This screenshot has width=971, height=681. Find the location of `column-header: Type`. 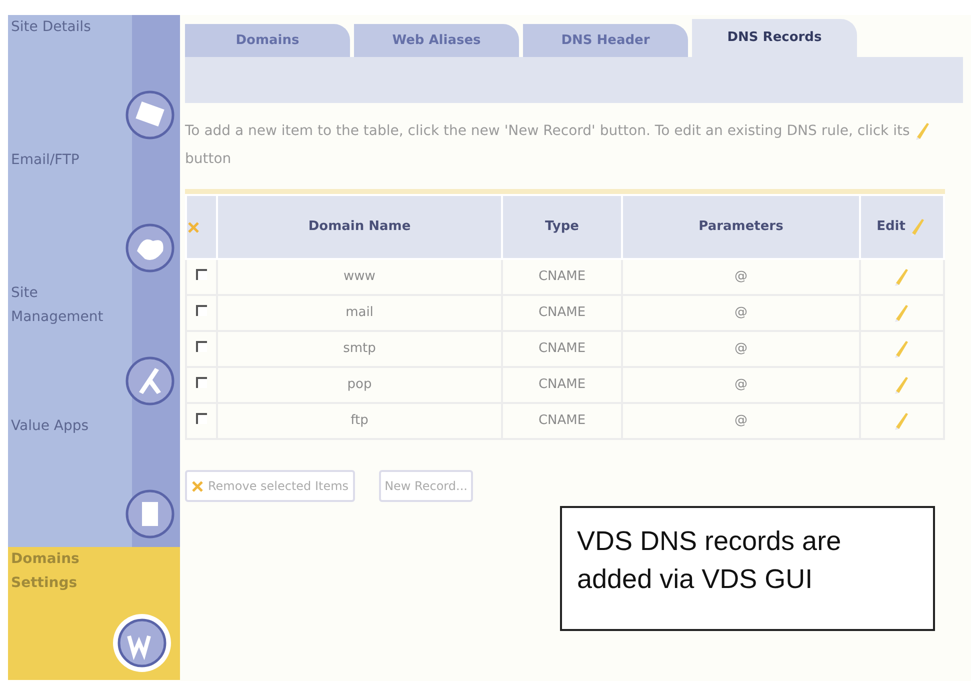

column-header: Type is located at coordinates (562, 227).